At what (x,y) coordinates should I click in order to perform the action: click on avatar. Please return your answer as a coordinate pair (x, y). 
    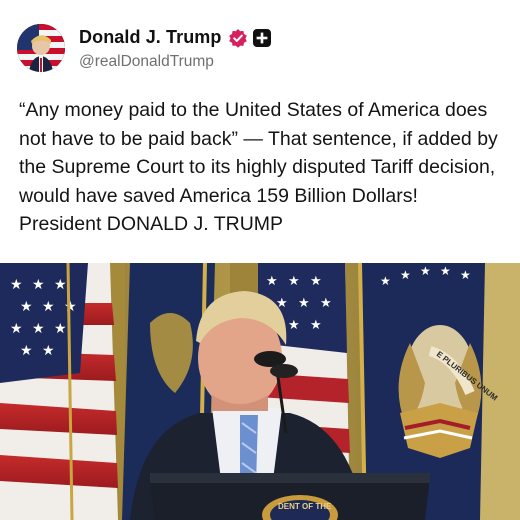
    Looking at the image, I should click on (41, 48).